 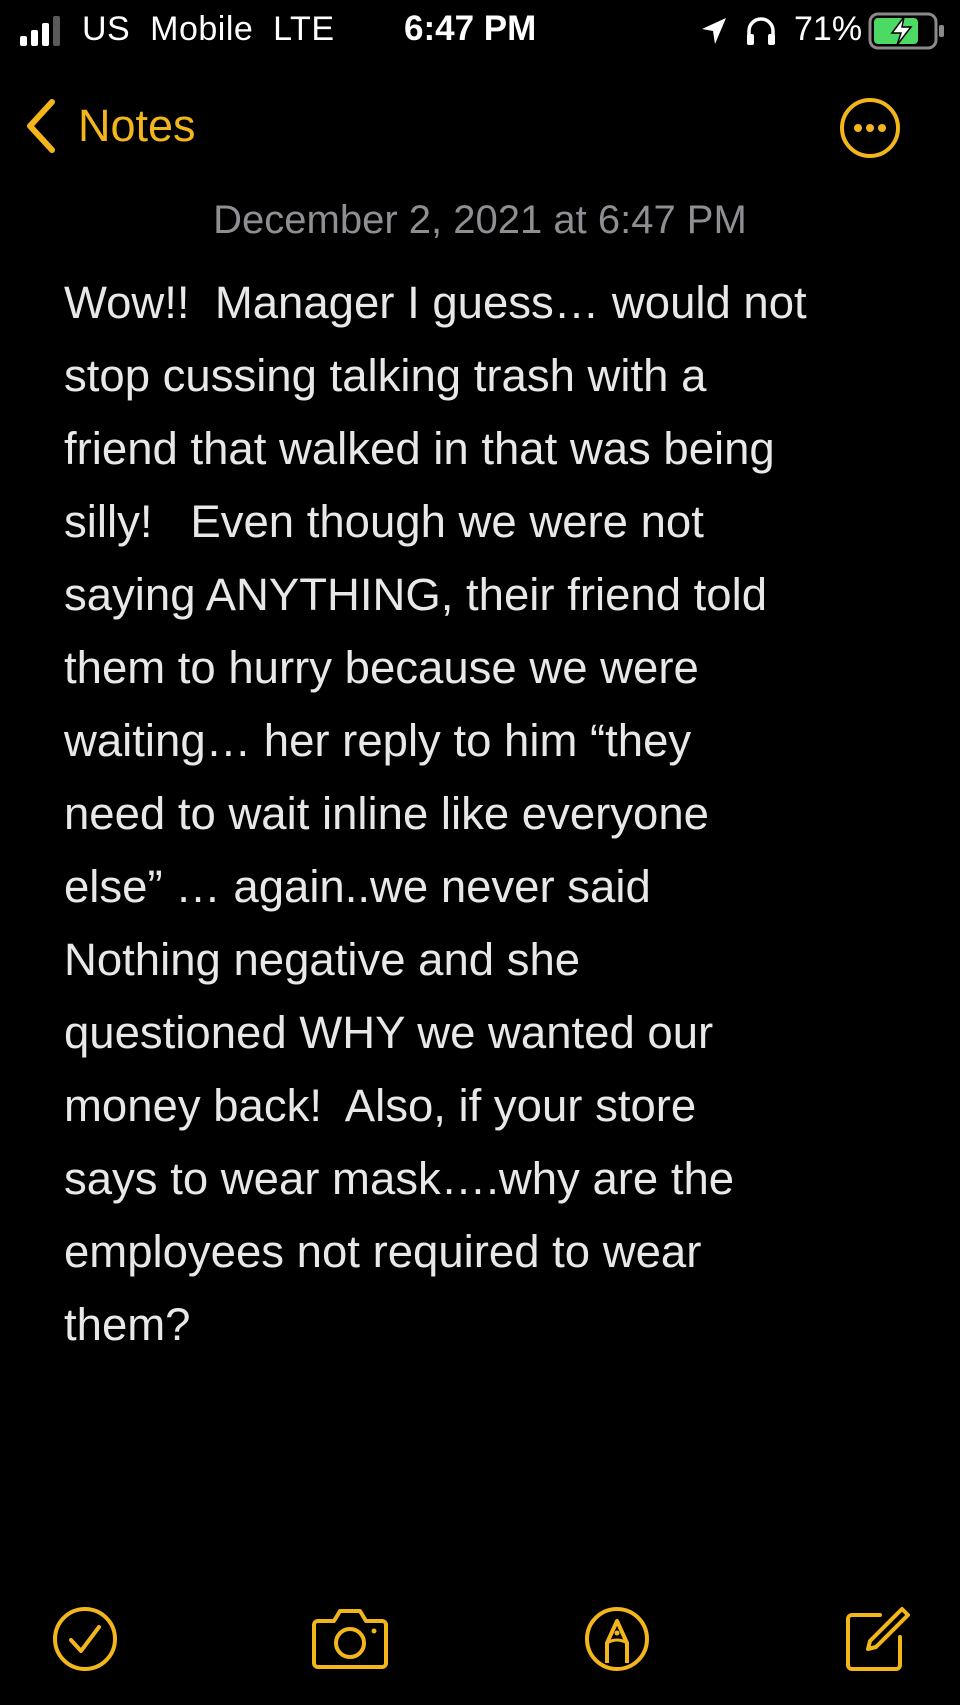 I want to click on markup-button, so click(x=617, y=1639).